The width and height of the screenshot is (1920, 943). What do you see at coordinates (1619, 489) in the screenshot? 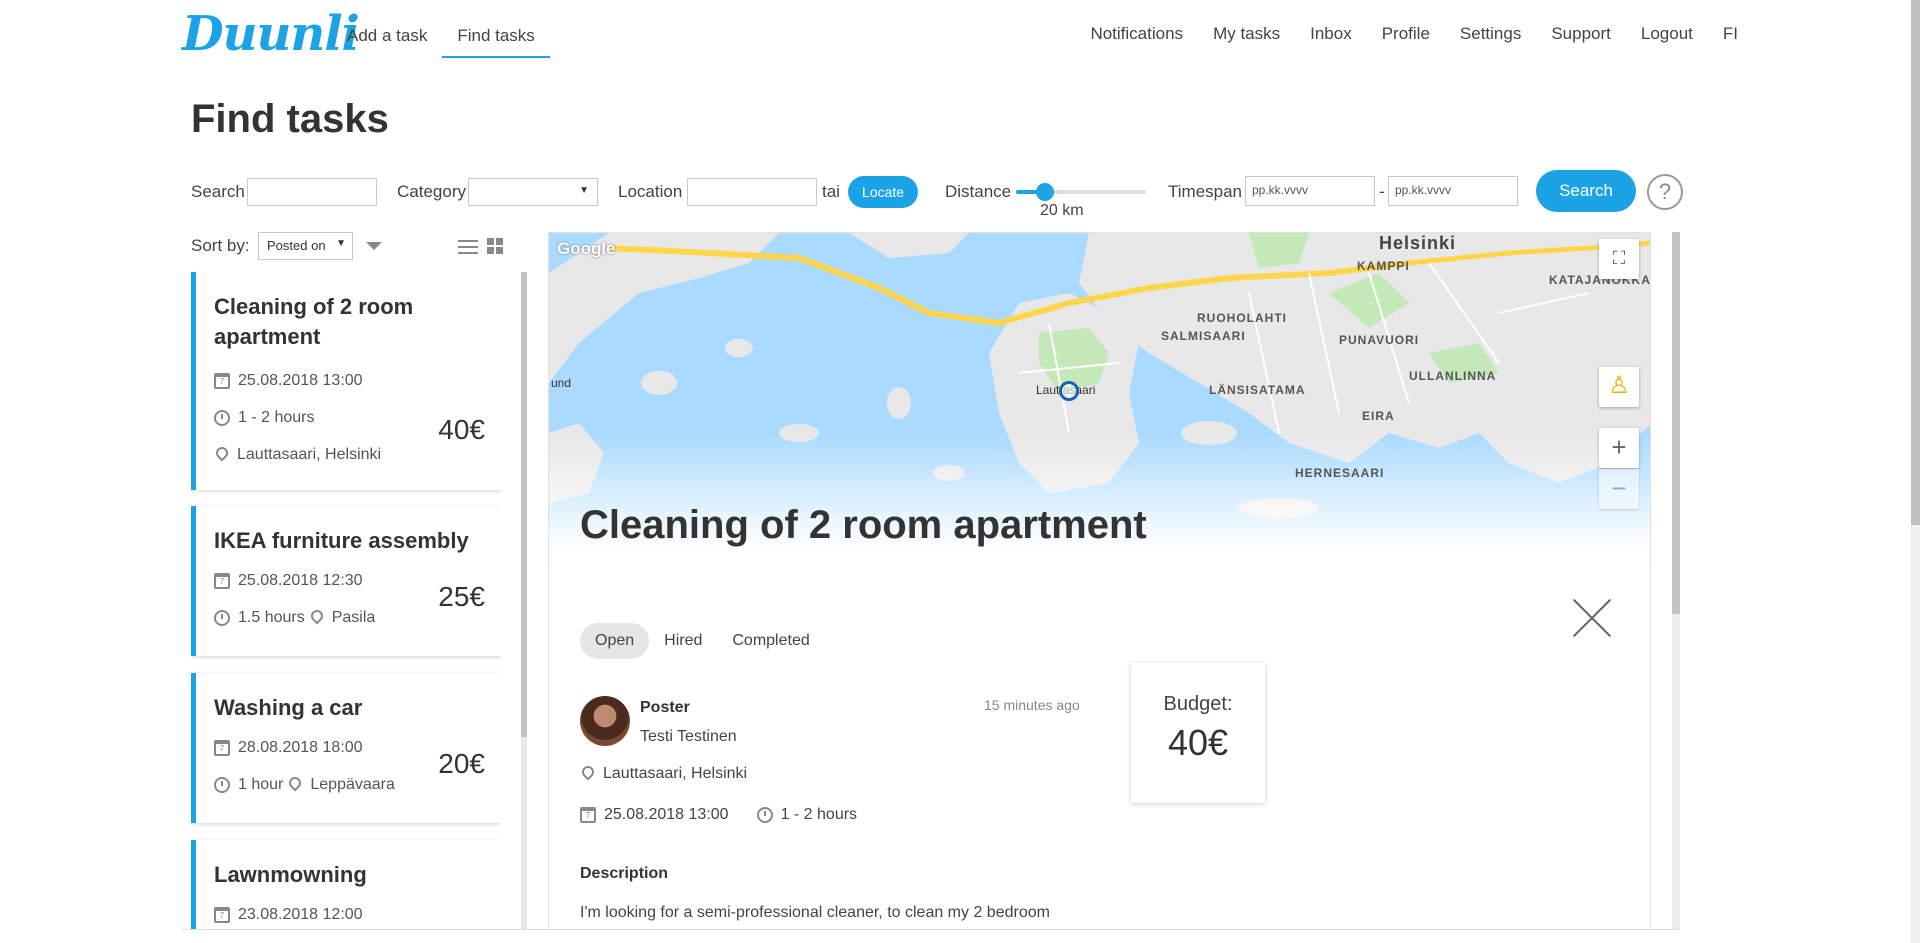
I see `zoom-out-button: −` at bounding box center [1619, 489].